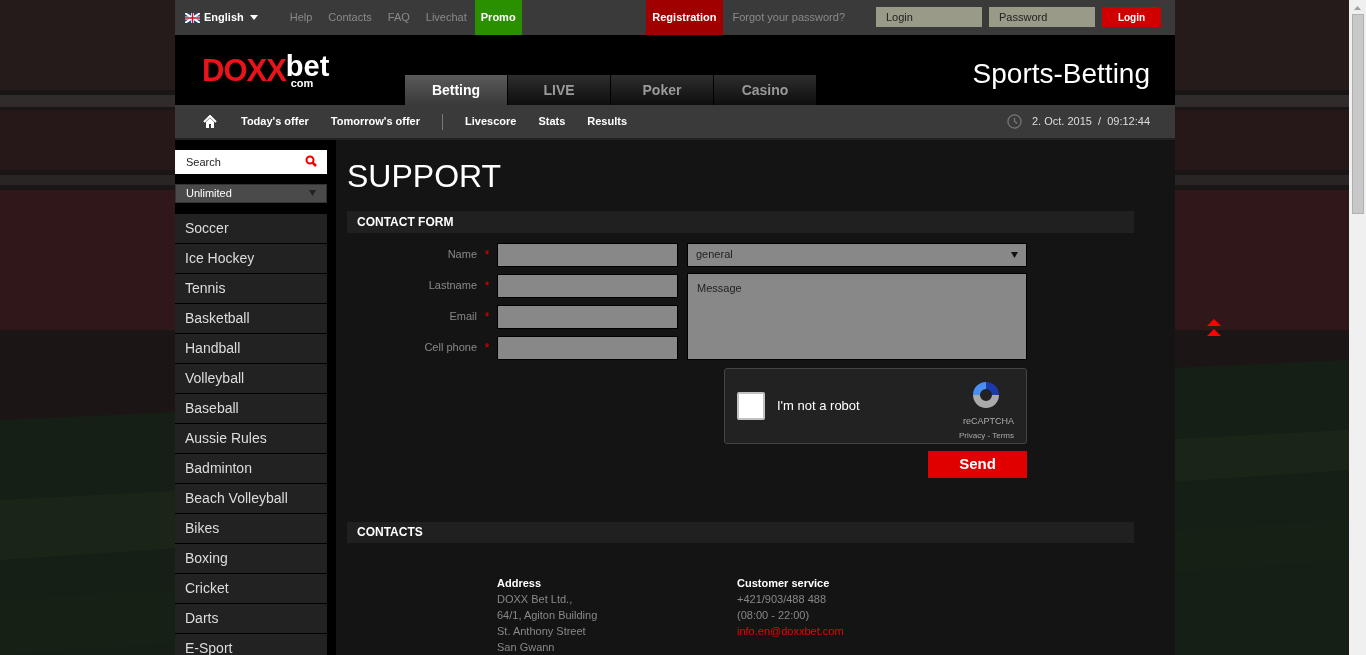 This screenshot has height=655, width=1366. What do you see at coordinates (1042, 17) in the screenshot?
I see `password-field: Password` at bounding box center [1042, 17].